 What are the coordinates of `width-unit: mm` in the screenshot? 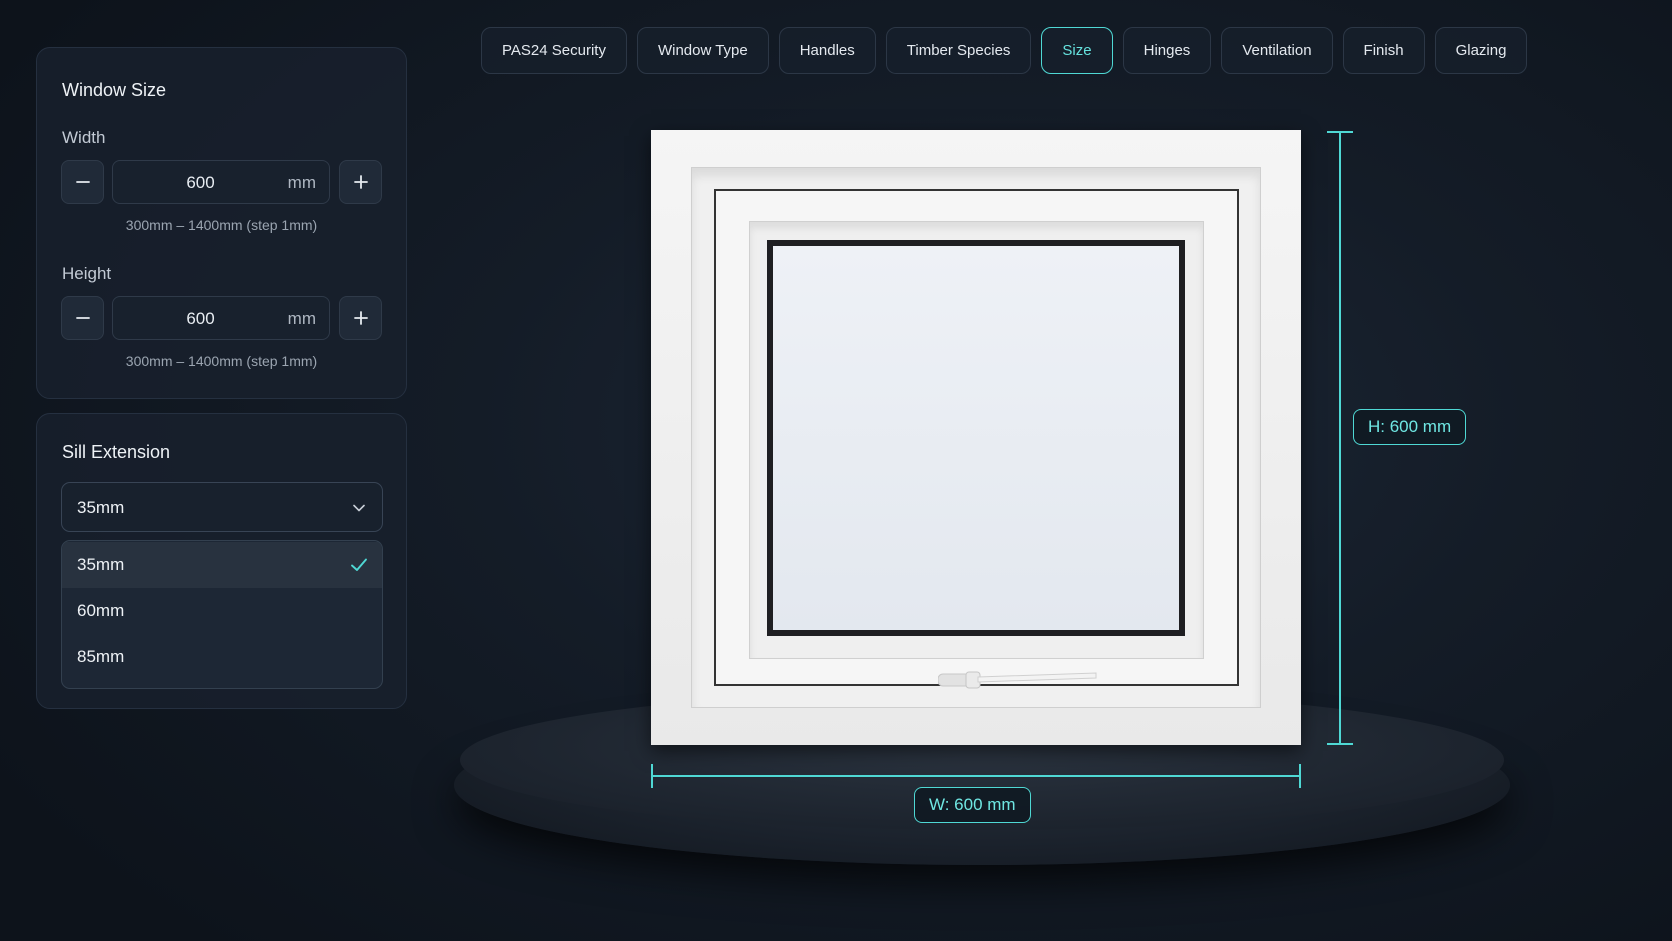 It's located at (301, 182).